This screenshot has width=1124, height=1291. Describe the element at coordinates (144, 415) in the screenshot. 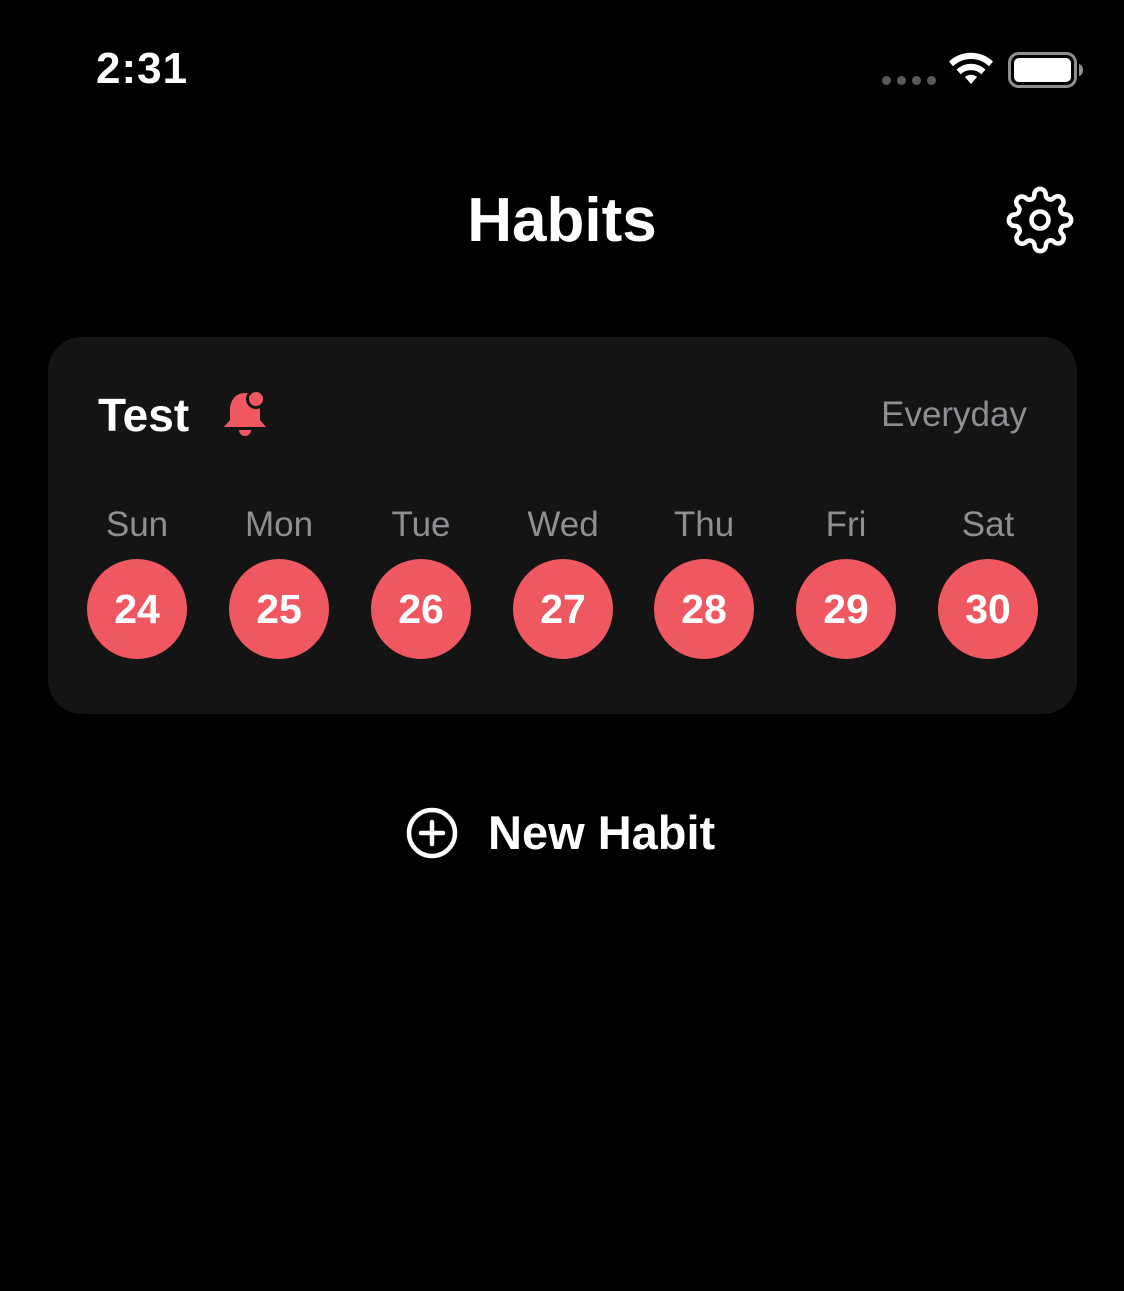

I see `habit-name: Test` at that location.